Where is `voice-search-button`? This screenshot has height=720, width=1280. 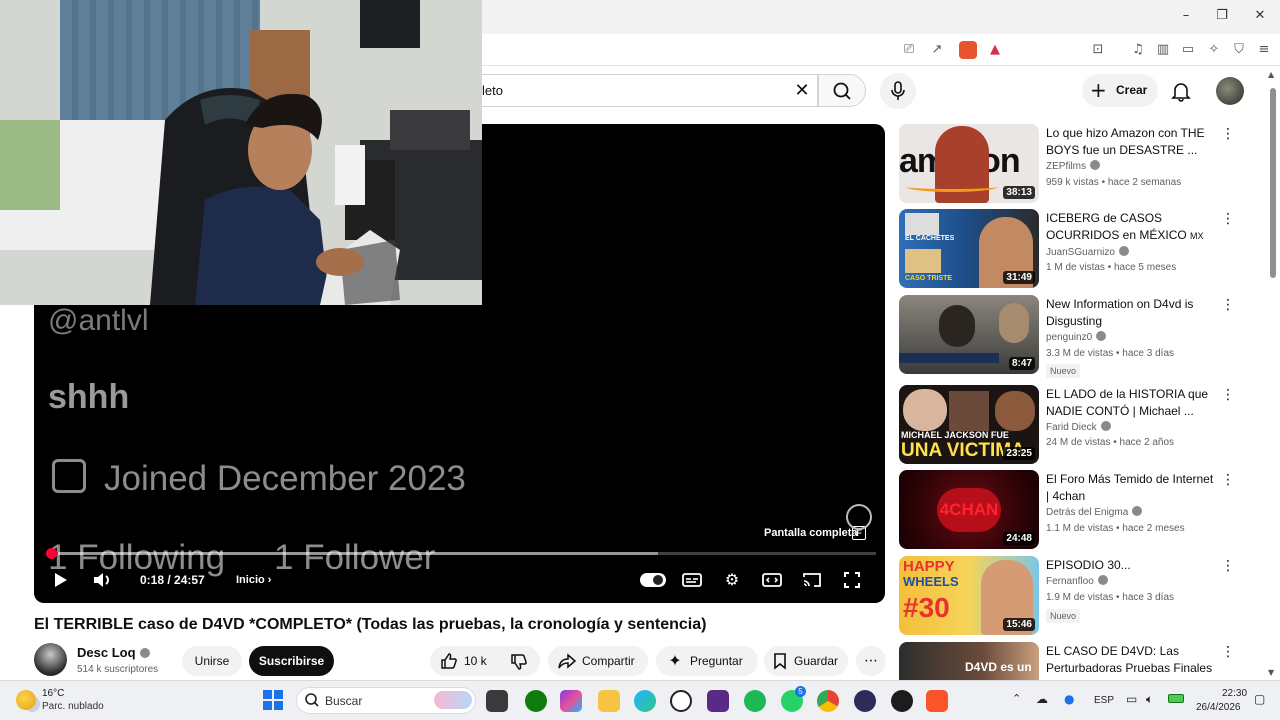 voice-search-button is located at coordinates (898, 91).